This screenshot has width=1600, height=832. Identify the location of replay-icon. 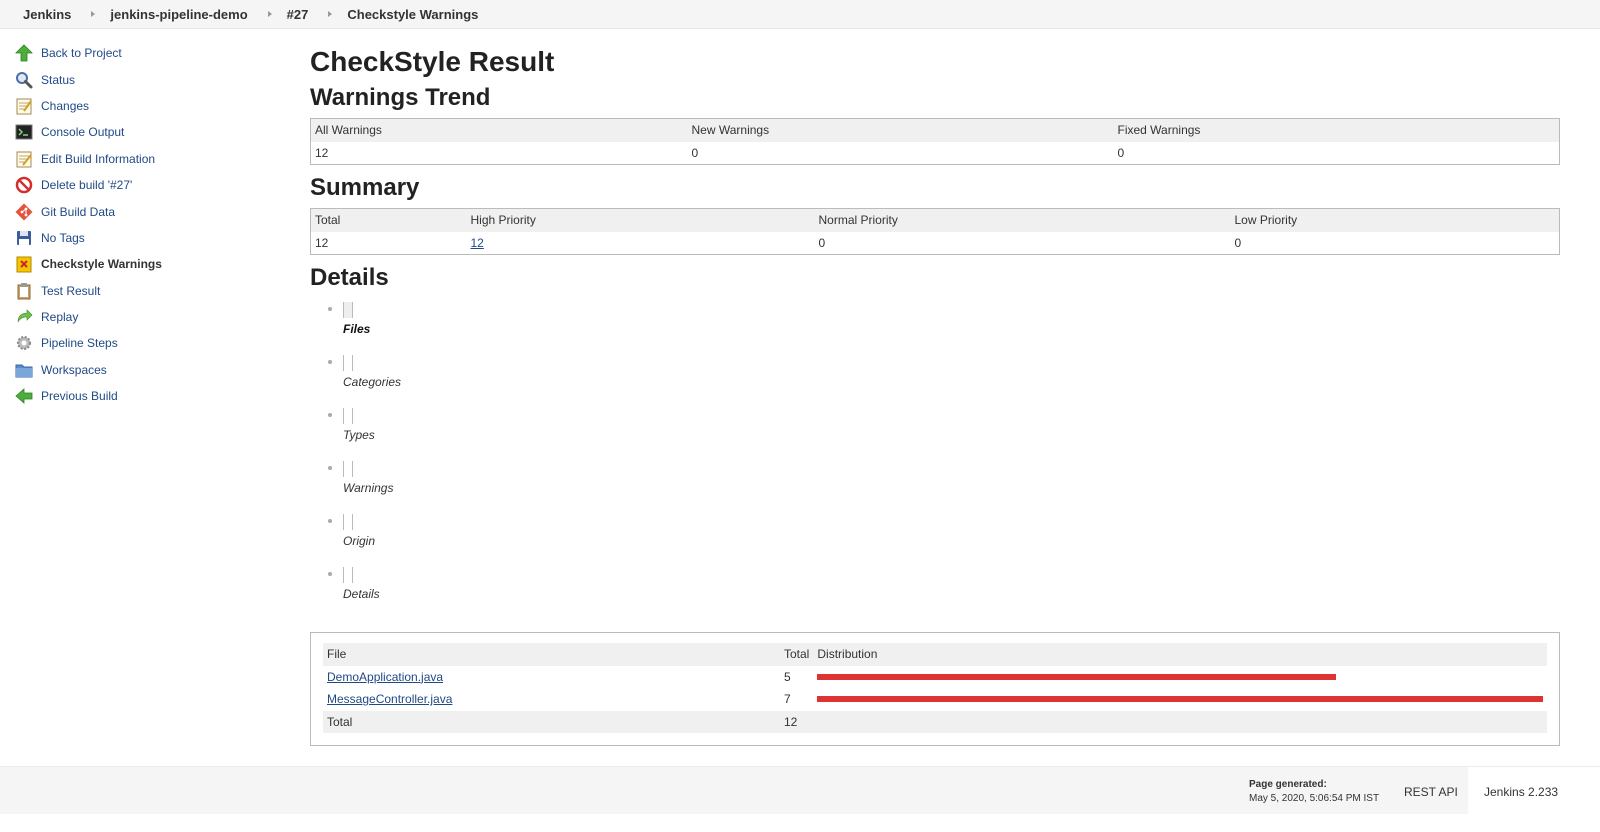
(24, 317).